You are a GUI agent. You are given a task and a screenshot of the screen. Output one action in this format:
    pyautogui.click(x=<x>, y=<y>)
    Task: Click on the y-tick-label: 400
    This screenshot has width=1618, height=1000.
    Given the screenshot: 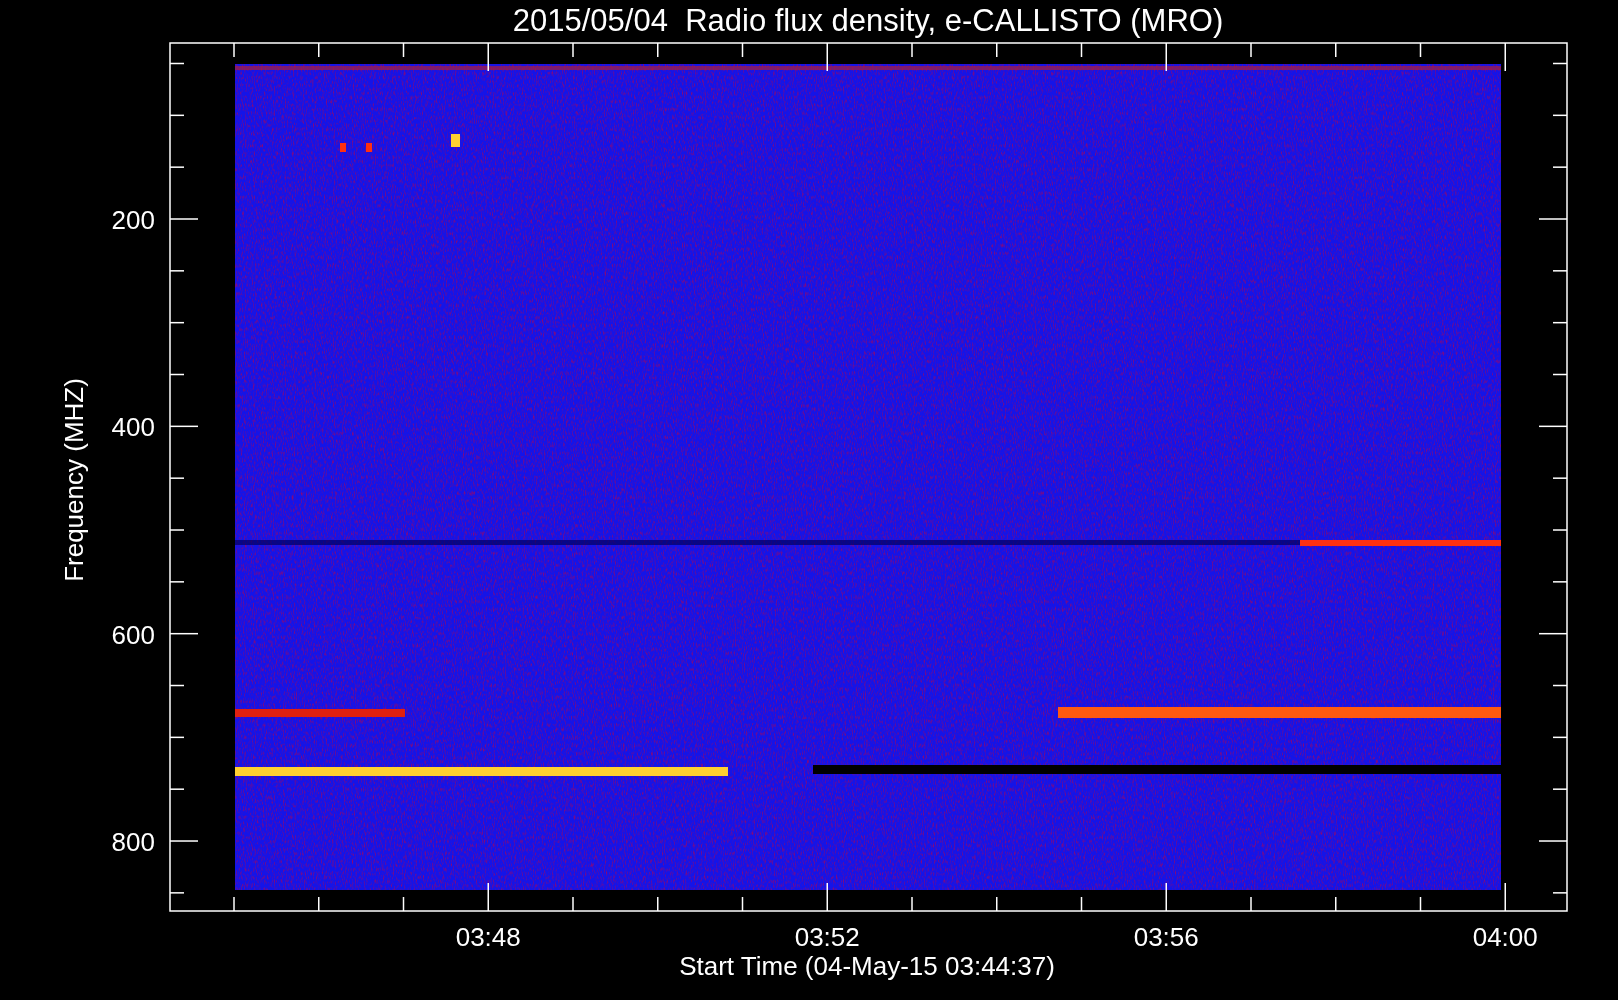 What is the action you would take?
    pyautogui.click(x=133, y=427)
    